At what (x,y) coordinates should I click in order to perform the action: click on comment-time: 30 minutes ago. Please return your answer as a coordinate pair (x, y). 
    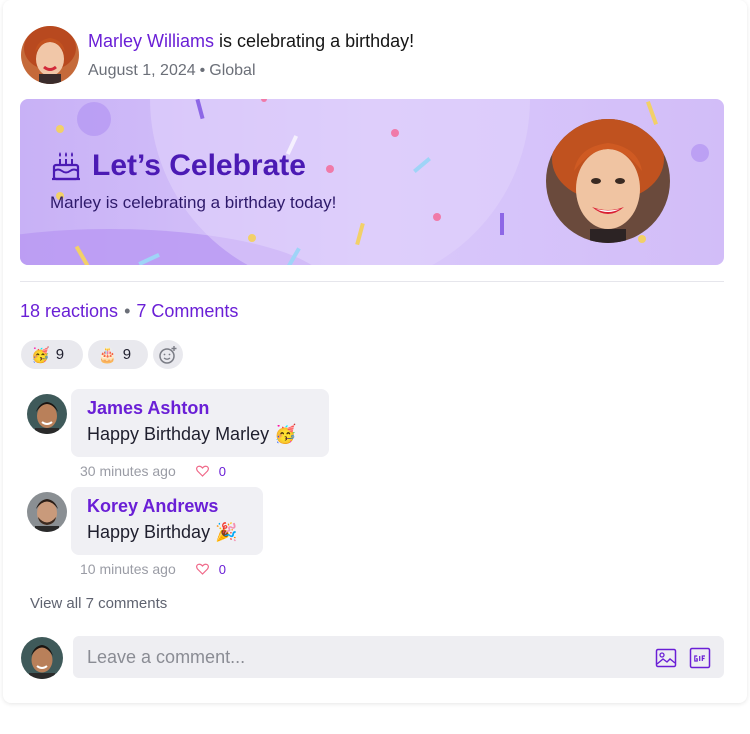
    Looking at the image, I should click on (128, 471).